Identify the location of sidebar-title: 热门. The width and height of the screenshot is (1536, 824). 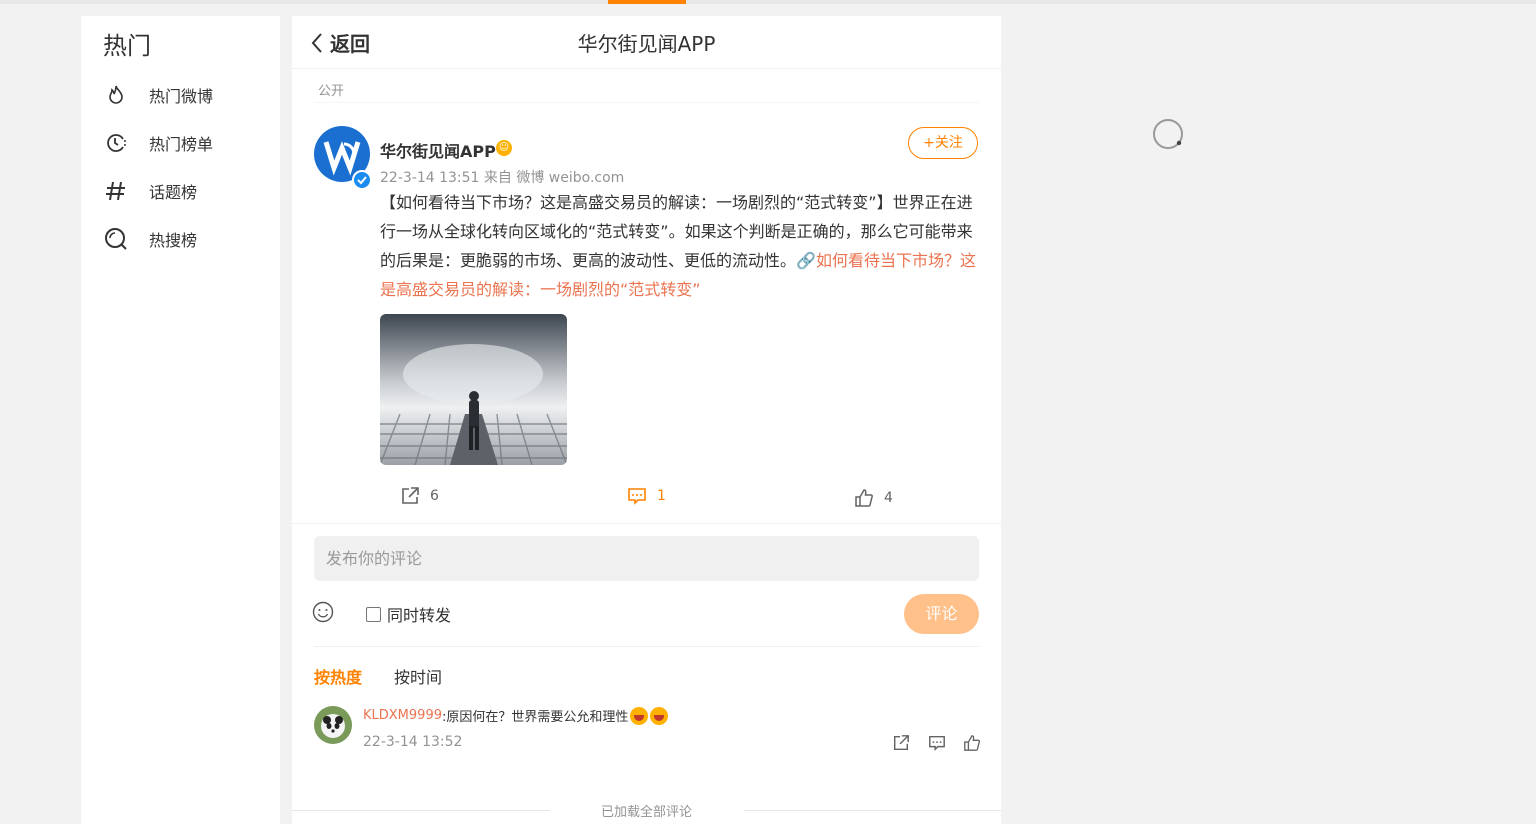
(127, 46).